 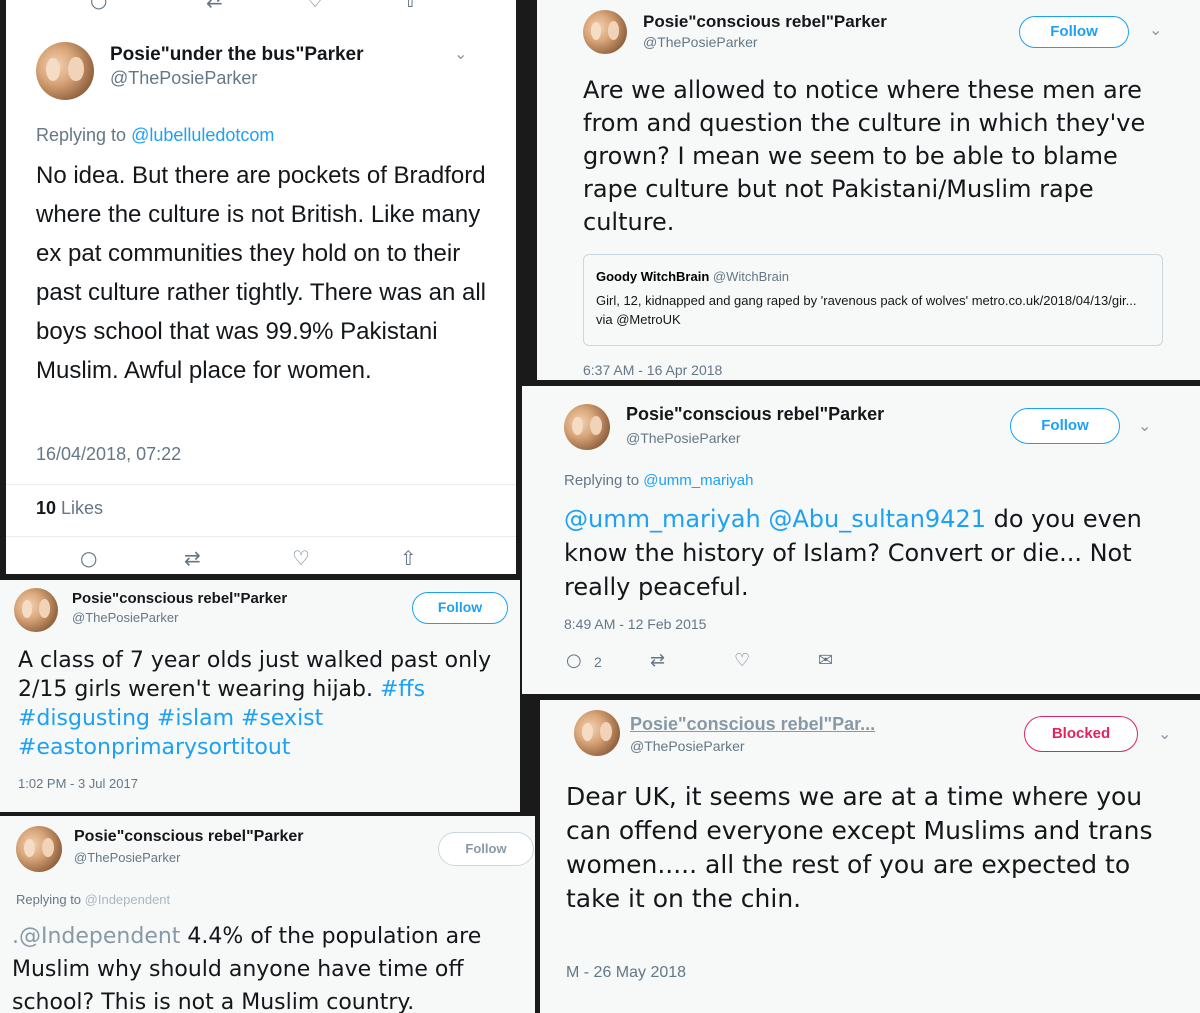 What do you see at coordinates (410, 6) in the screenshot?
I see `share-icon-top: ⇧` at bounding box center [410, 6].